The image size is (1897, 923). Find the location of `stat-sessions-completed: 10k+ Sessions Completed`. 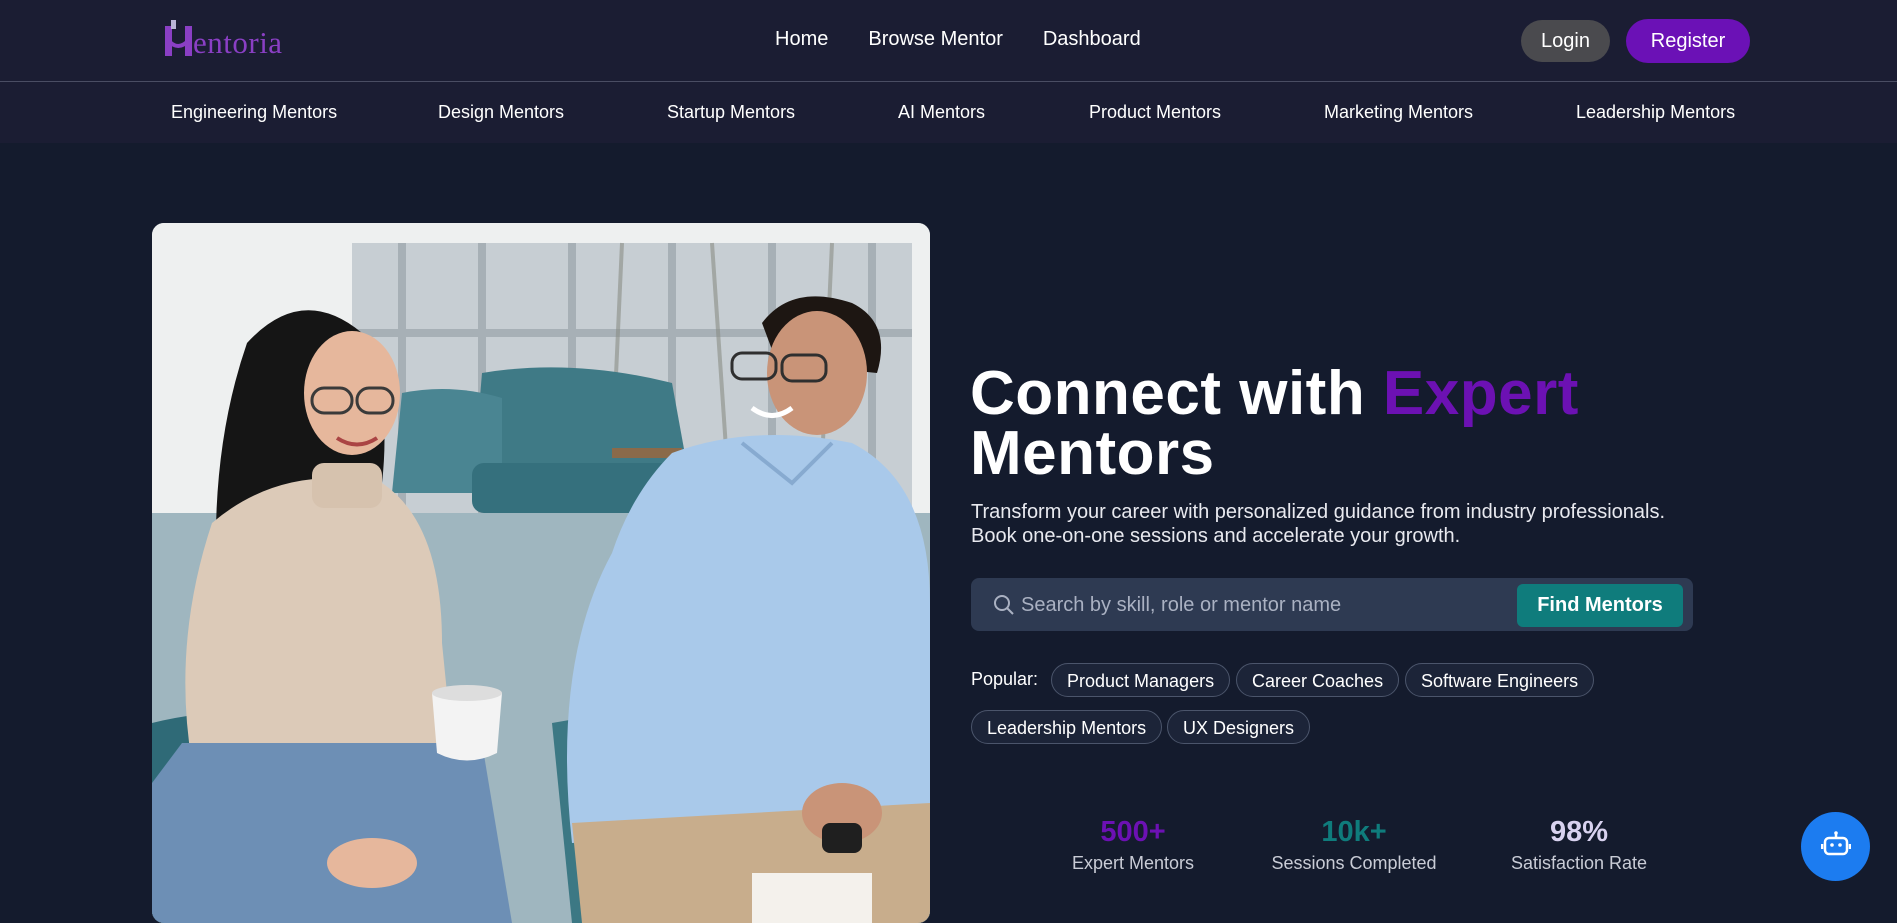

stat-sessions-completed: 10k+ Sessions Completed is located at coordinates (1354, 845).